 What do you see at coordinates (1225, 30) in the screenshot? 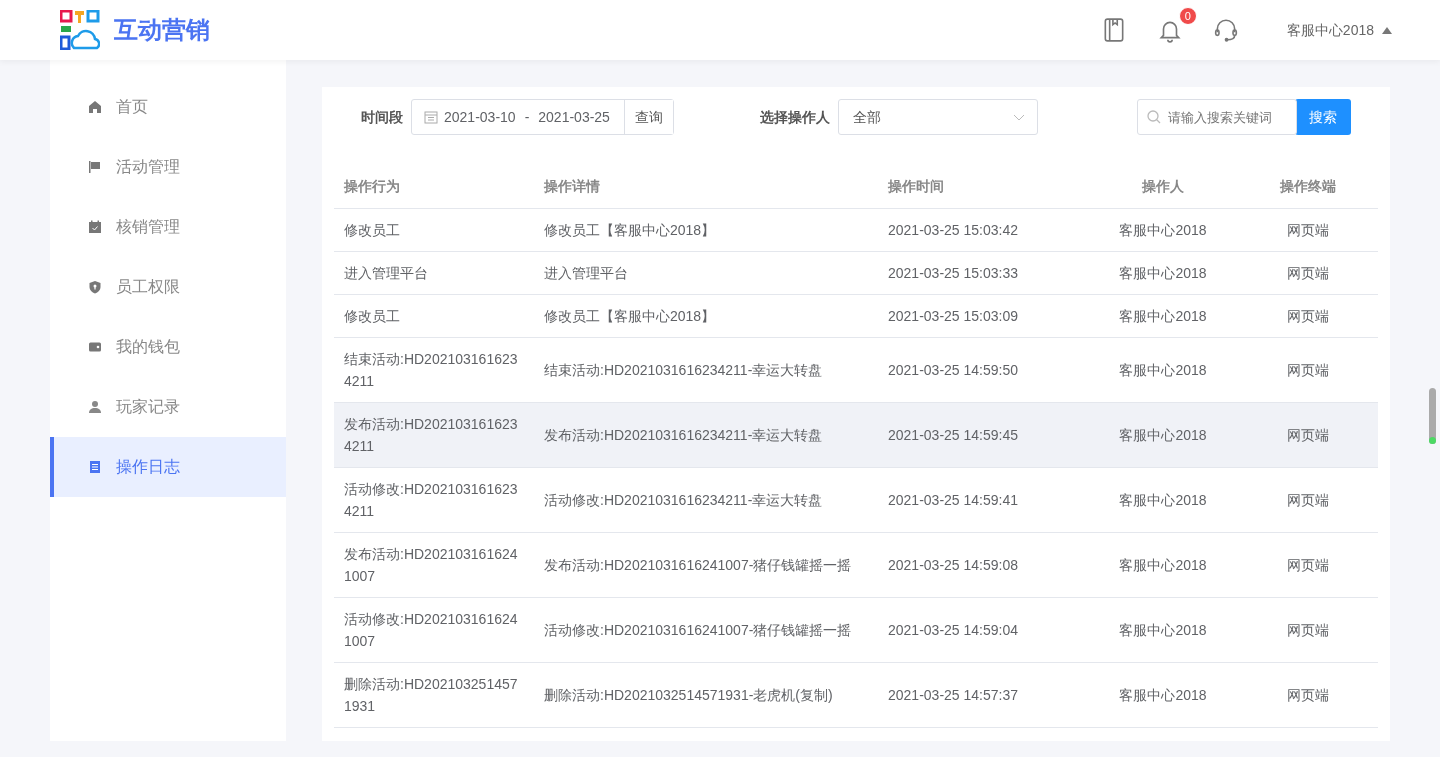
I see `headset-icon` at bounding box center [1225, 30].